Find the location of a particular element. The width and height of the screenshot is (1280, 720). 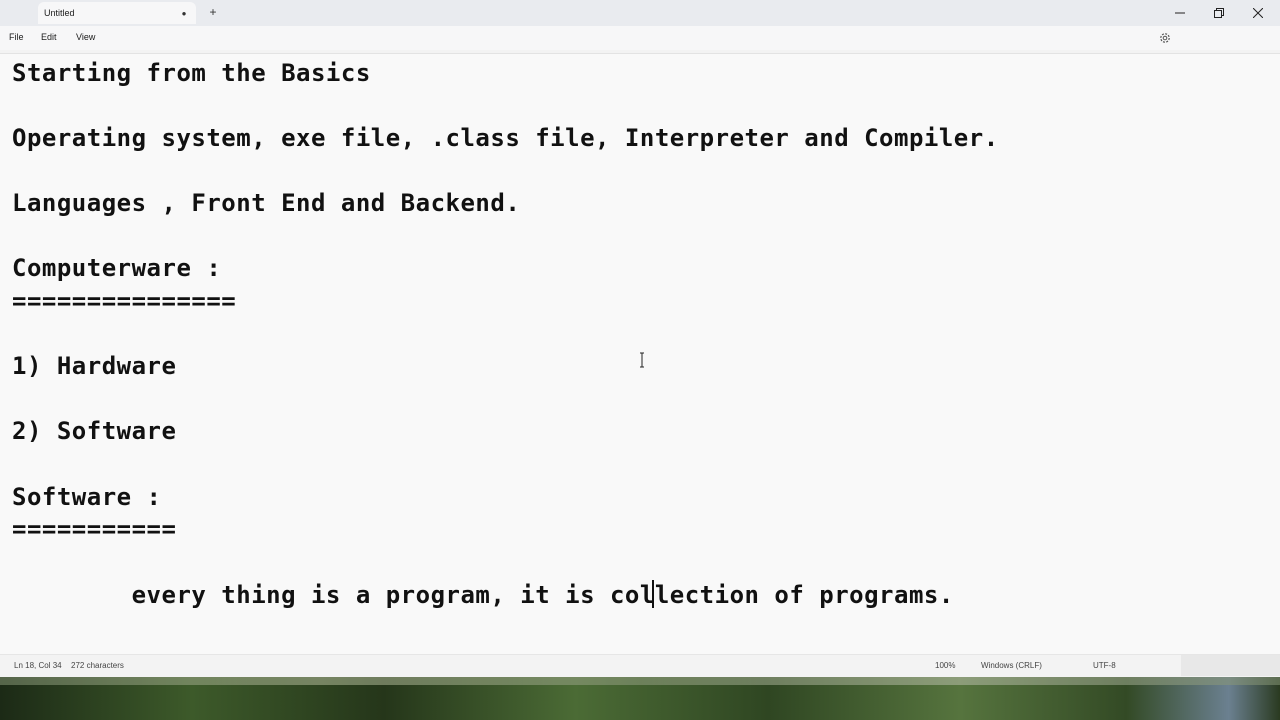

minimize-icon is located at coordinates (1180, 13).